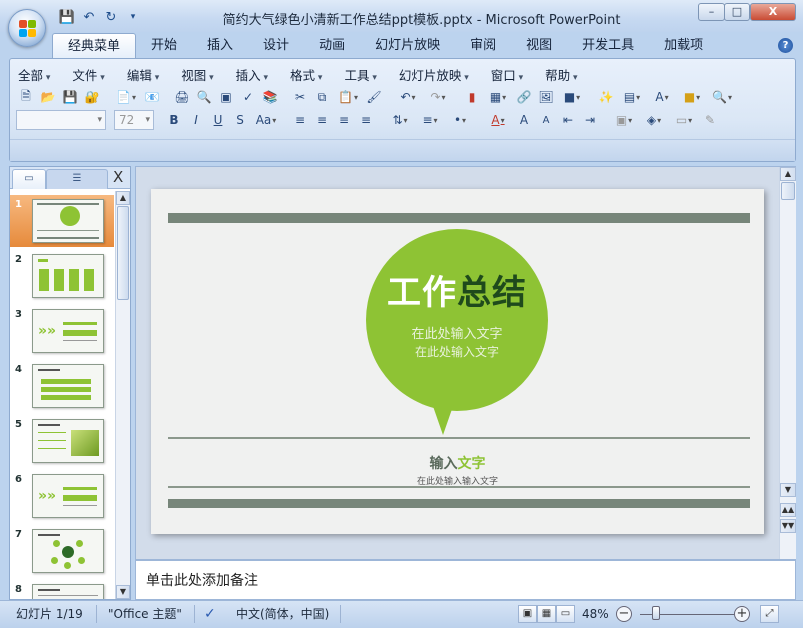  What do you see at coordinates (711, 12) in the screenshot?
I see `minimize-button: –` at bounding box center [711, 12].